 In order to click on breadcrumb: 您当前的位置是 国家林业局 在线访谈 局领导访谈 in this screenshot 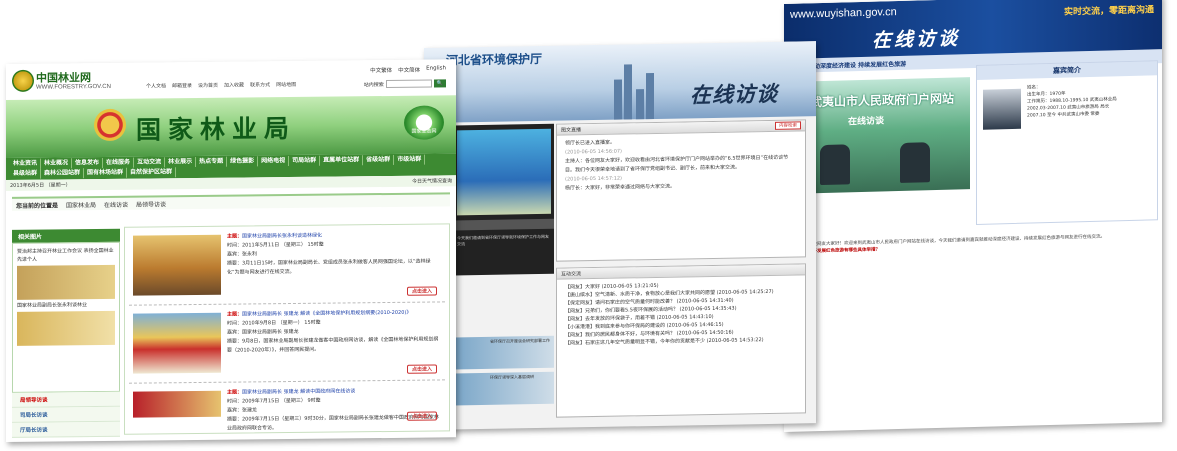, I will do `click(231, 201)`.